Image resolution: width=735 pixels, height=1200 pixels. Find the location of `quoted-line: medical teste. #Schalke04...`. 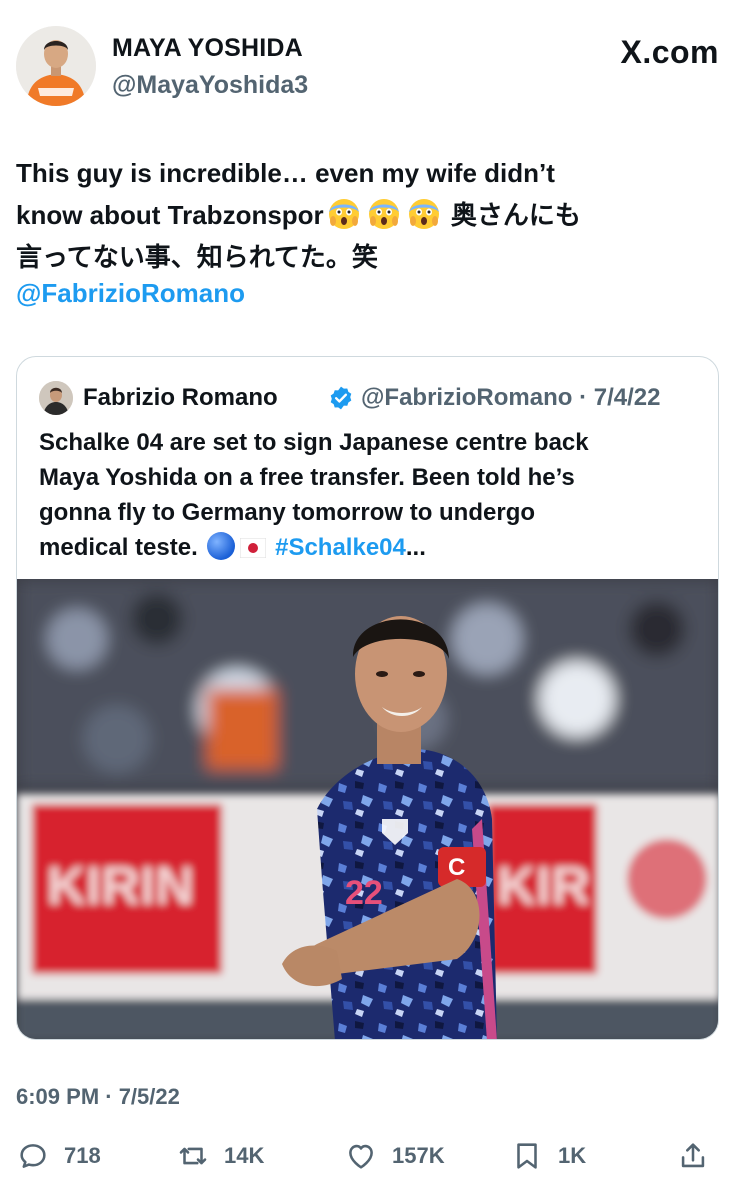

quoted-line: medical teste. #Schalke04... is located at coordinates (369, 547).